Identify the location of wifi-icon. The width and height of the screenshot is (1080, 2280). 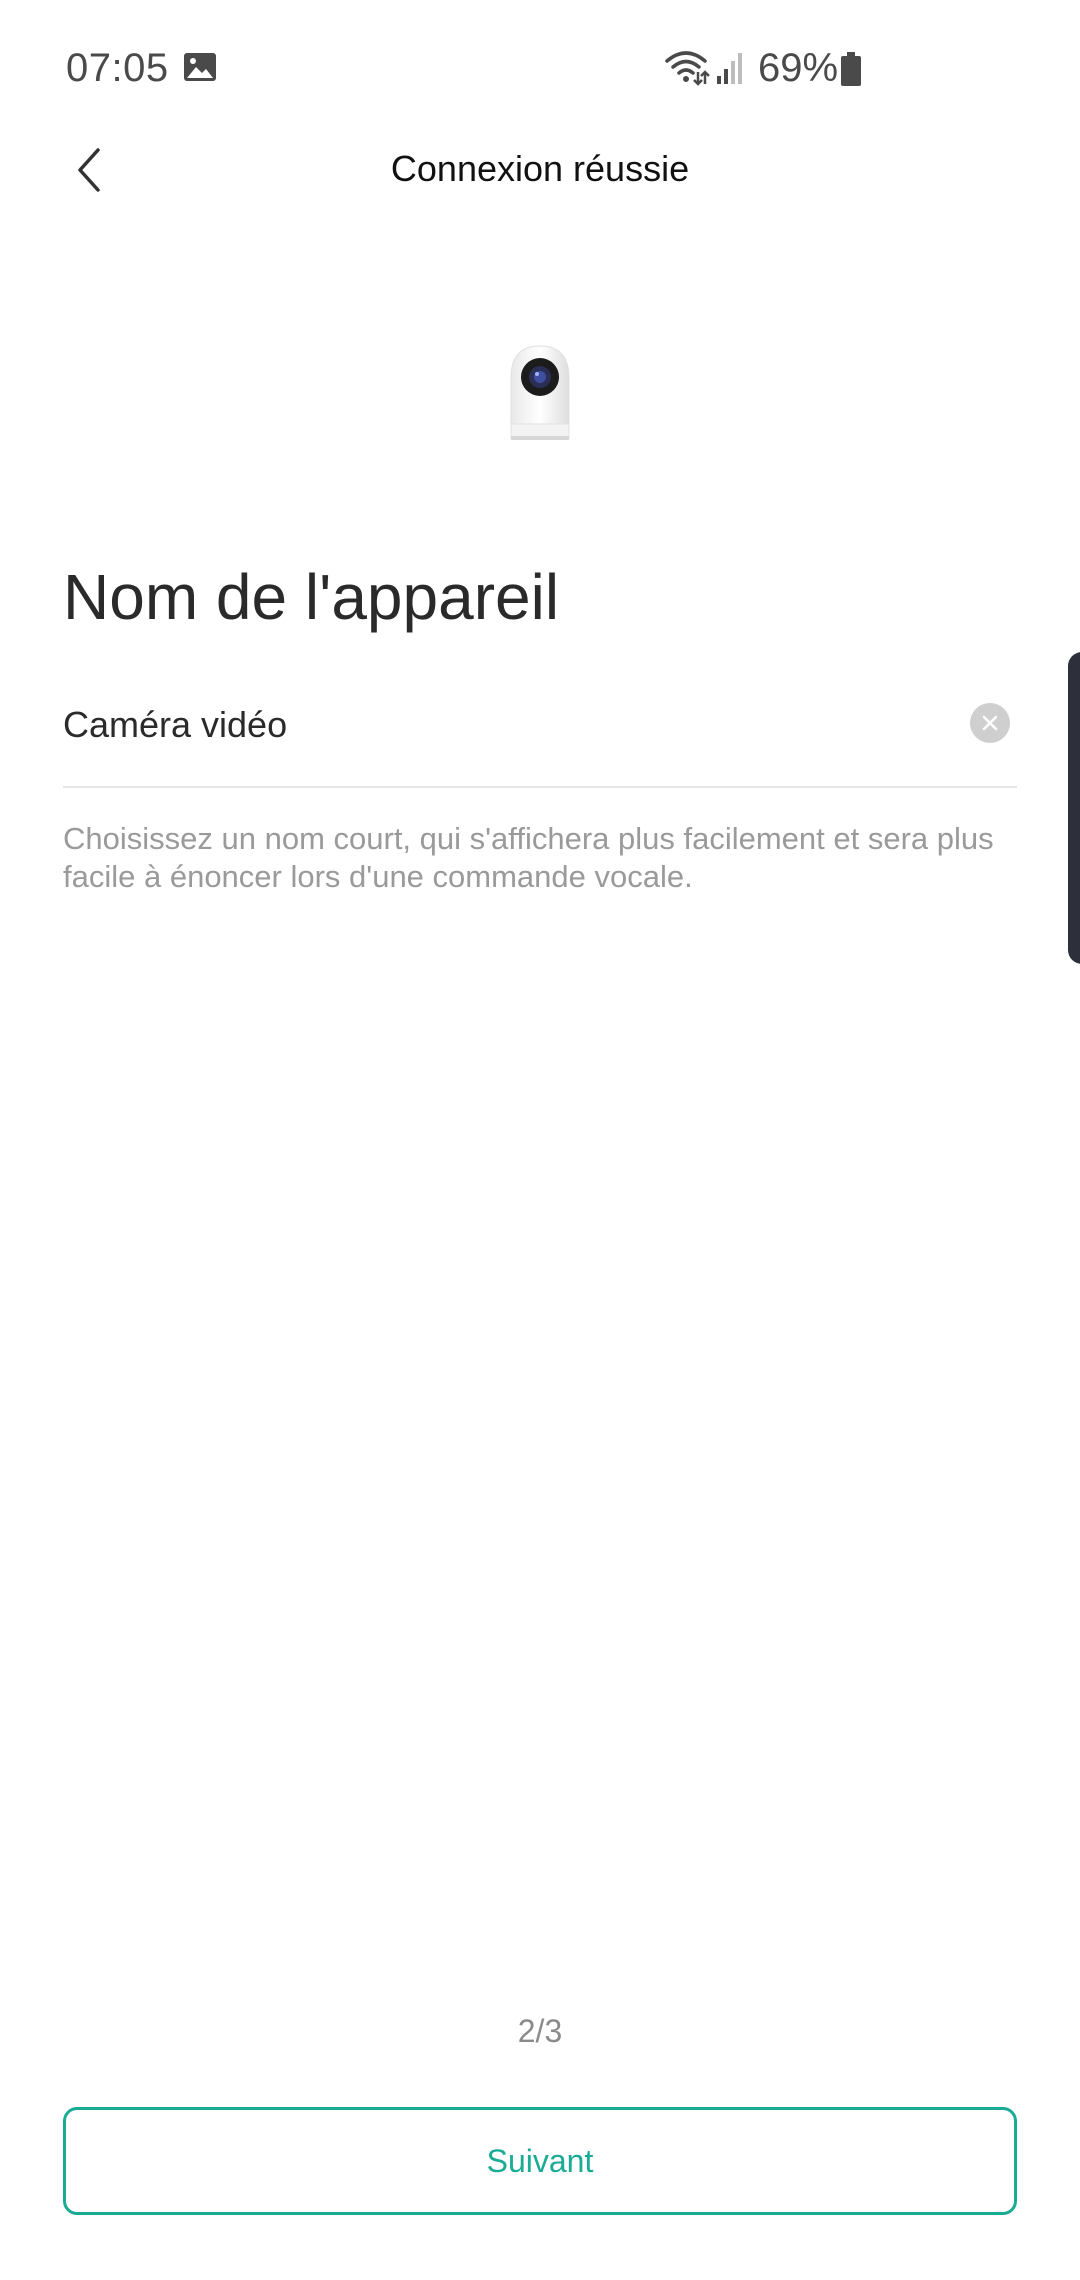
(687, 67).